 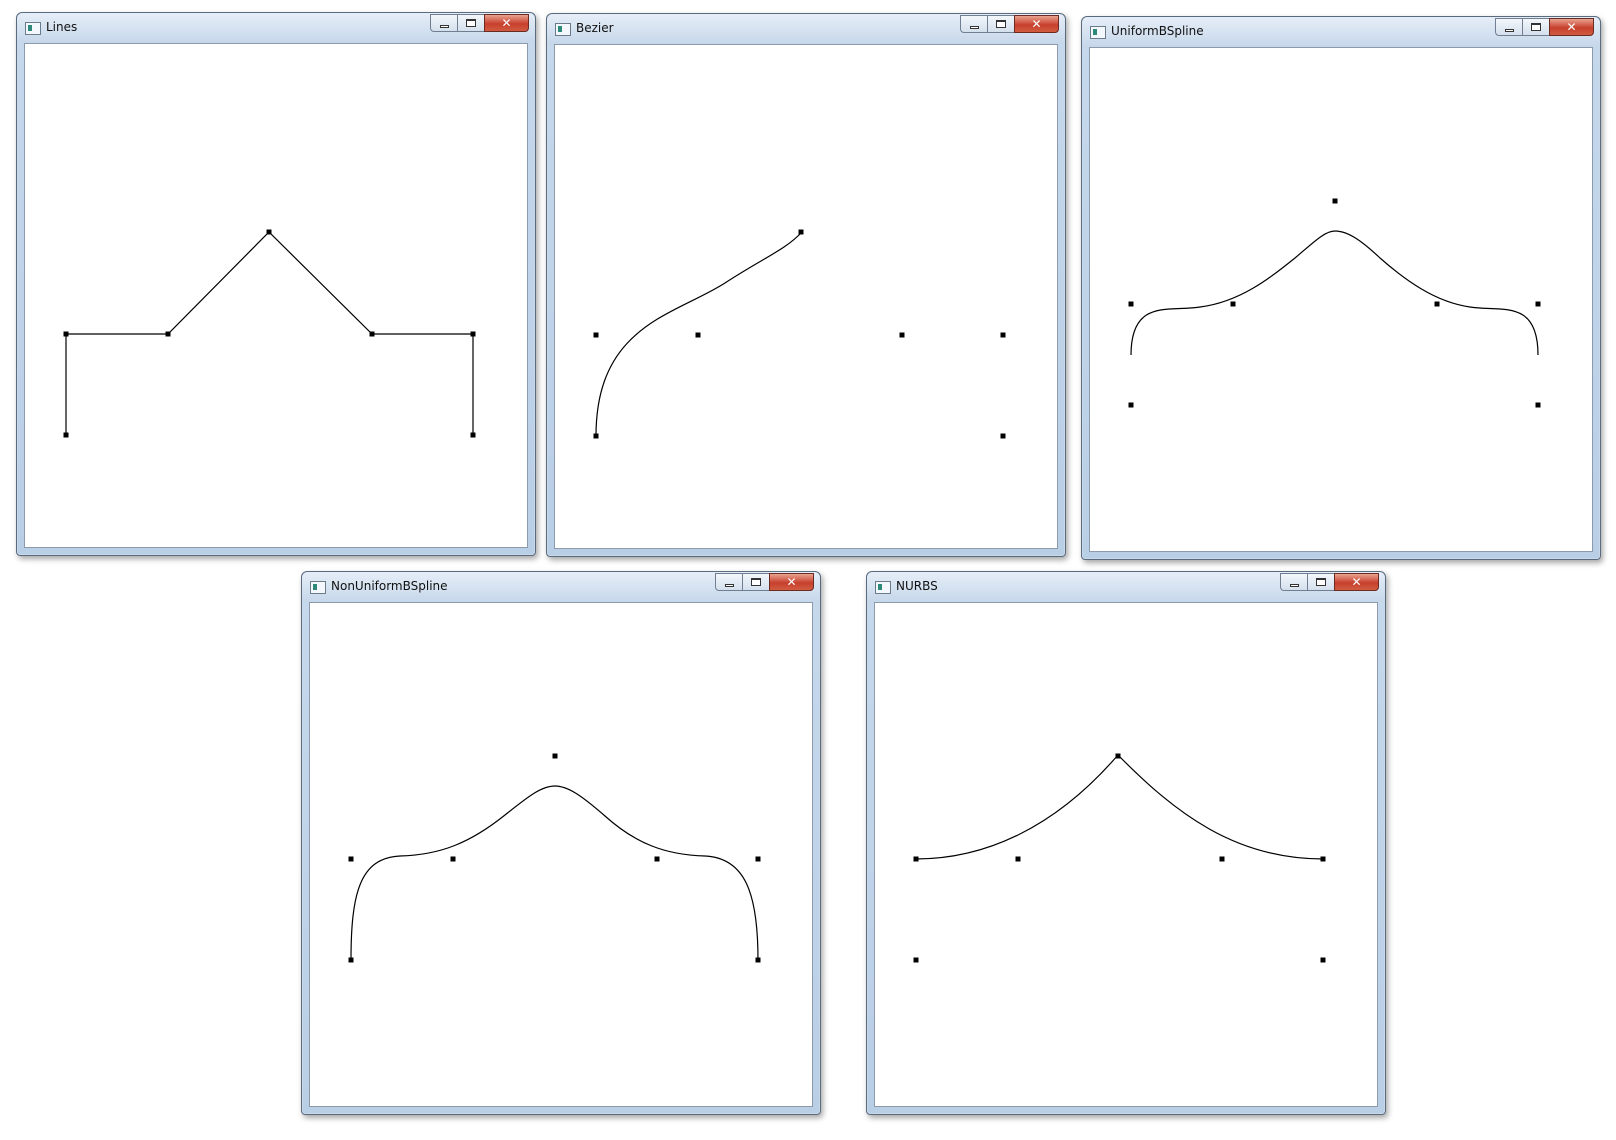 I want to click on title-bar: NonUniformBSpline ✕, so click(x=561, y=587).